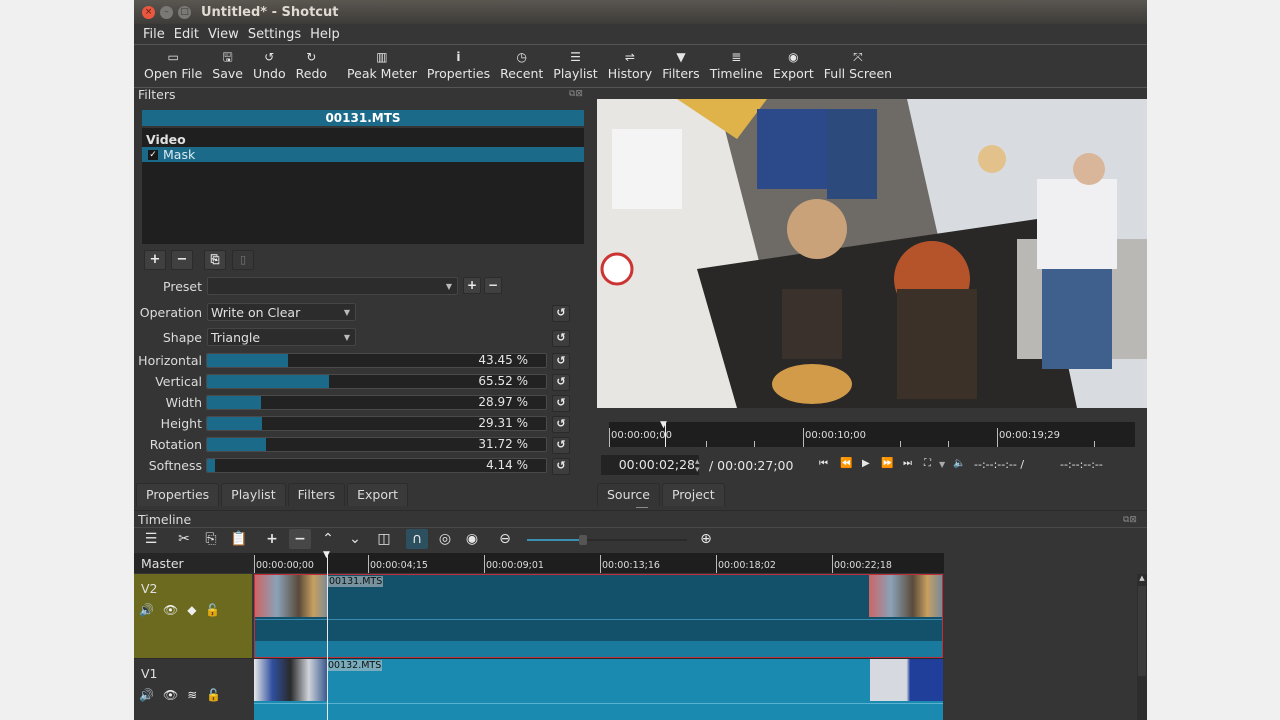 This screenshot has height=720, width=1280. I want to click on timeline-vertical-scrollbar: ▲, so click(1142, 647).